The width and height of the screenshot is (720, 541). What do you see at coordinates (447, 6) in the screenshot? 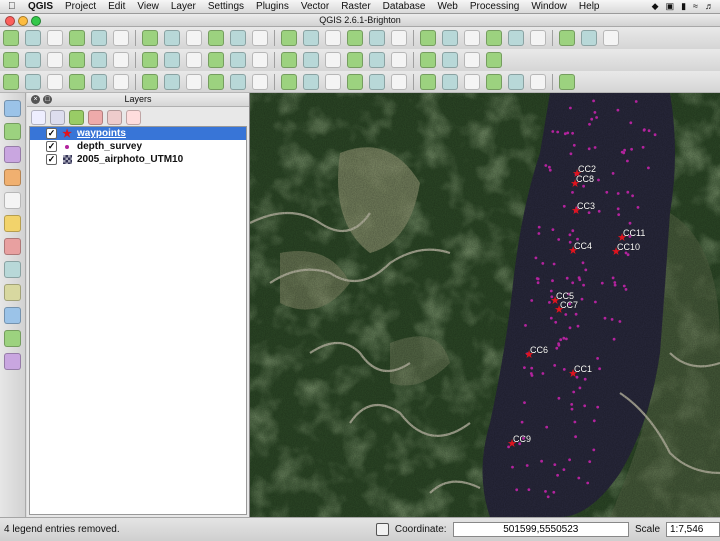
I see `menu-web: Web` at bounding box center [447, 6].